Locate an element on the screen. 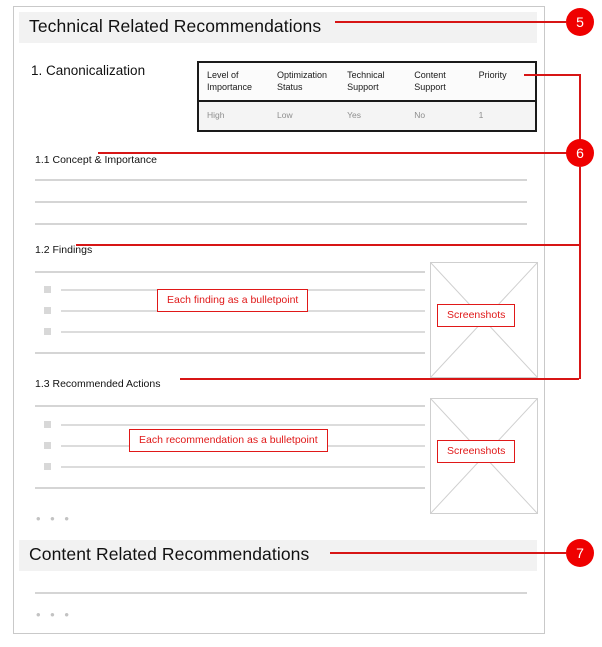 The width and height of the screenshot is (602, 647). section-header-technical: Technical Related Recommendations is located at coordinates (278, 27).